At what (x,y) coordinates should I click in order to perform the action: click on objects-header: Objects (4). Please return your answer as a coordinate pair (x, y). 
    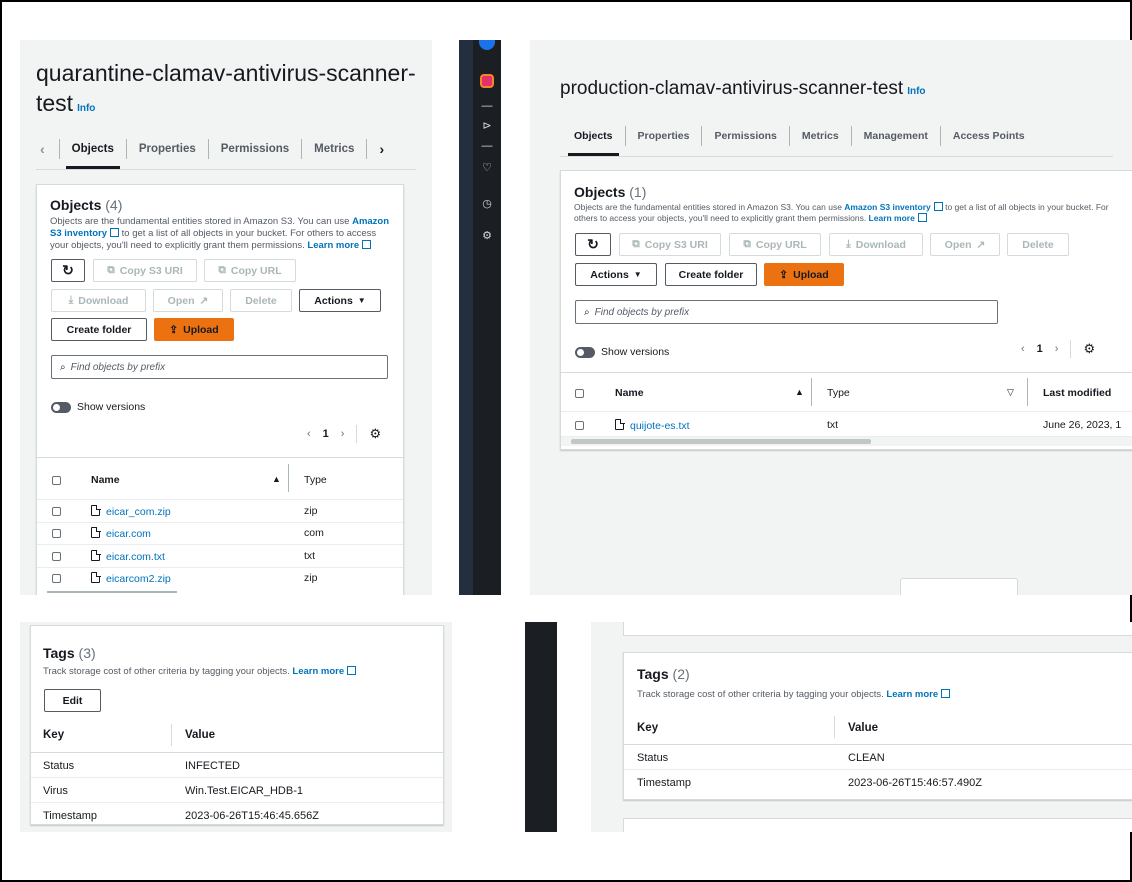
    Looking at the image, I should click on (86, 205).